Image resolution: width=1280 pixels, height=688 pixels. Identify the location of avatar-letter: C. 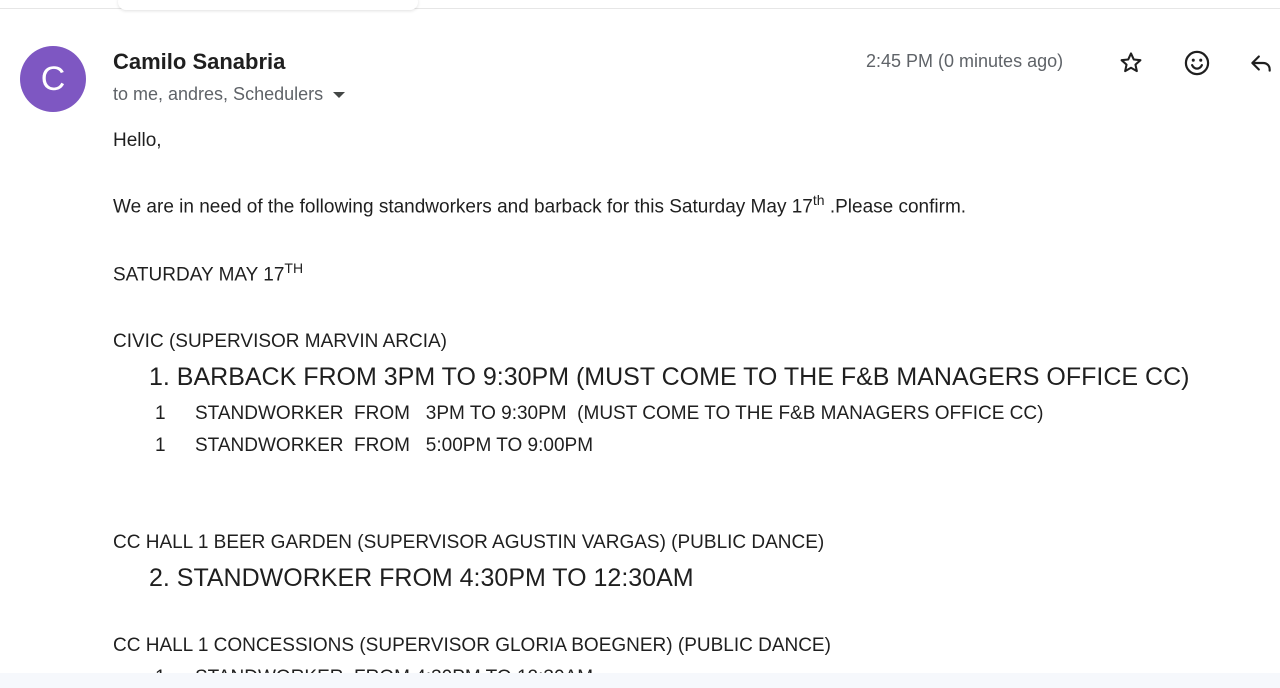
(53, 78).